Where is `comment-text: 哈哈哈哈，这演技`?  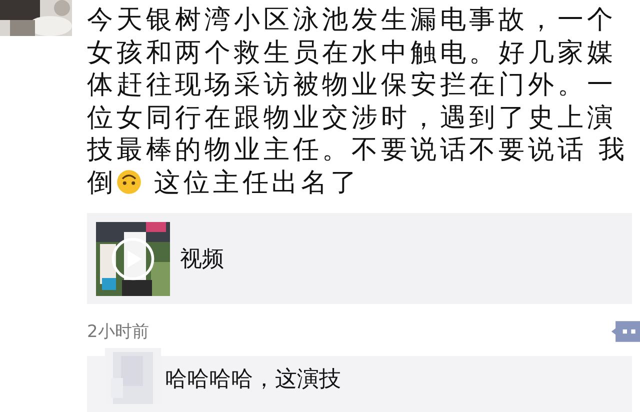 comment-text: 哈哈哈哈，这演技 is located at coordinates (253, 380).